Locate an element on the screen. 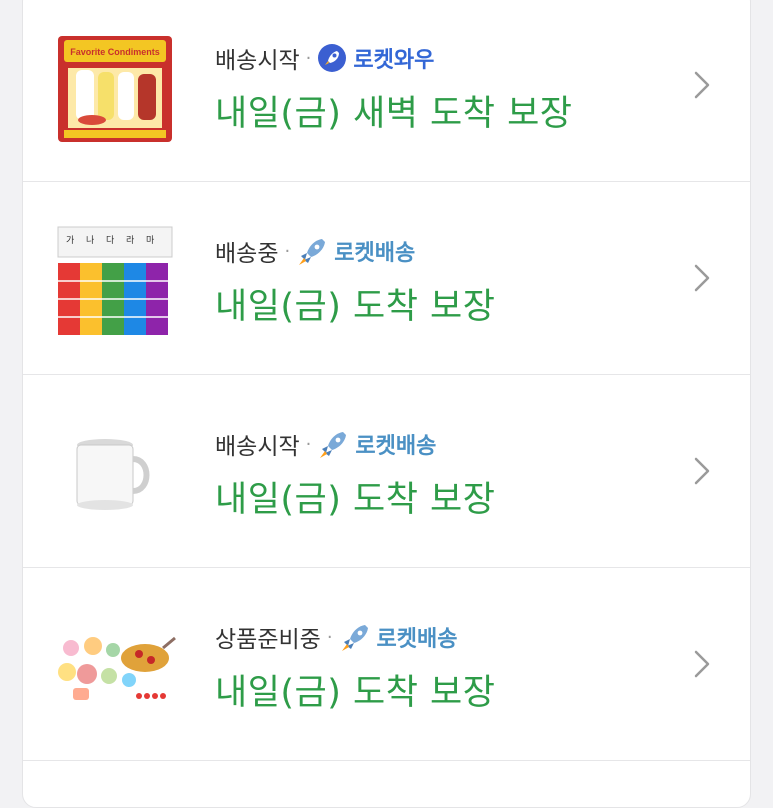  delivery-status: 배송중 is located at coordinates (247, 254).